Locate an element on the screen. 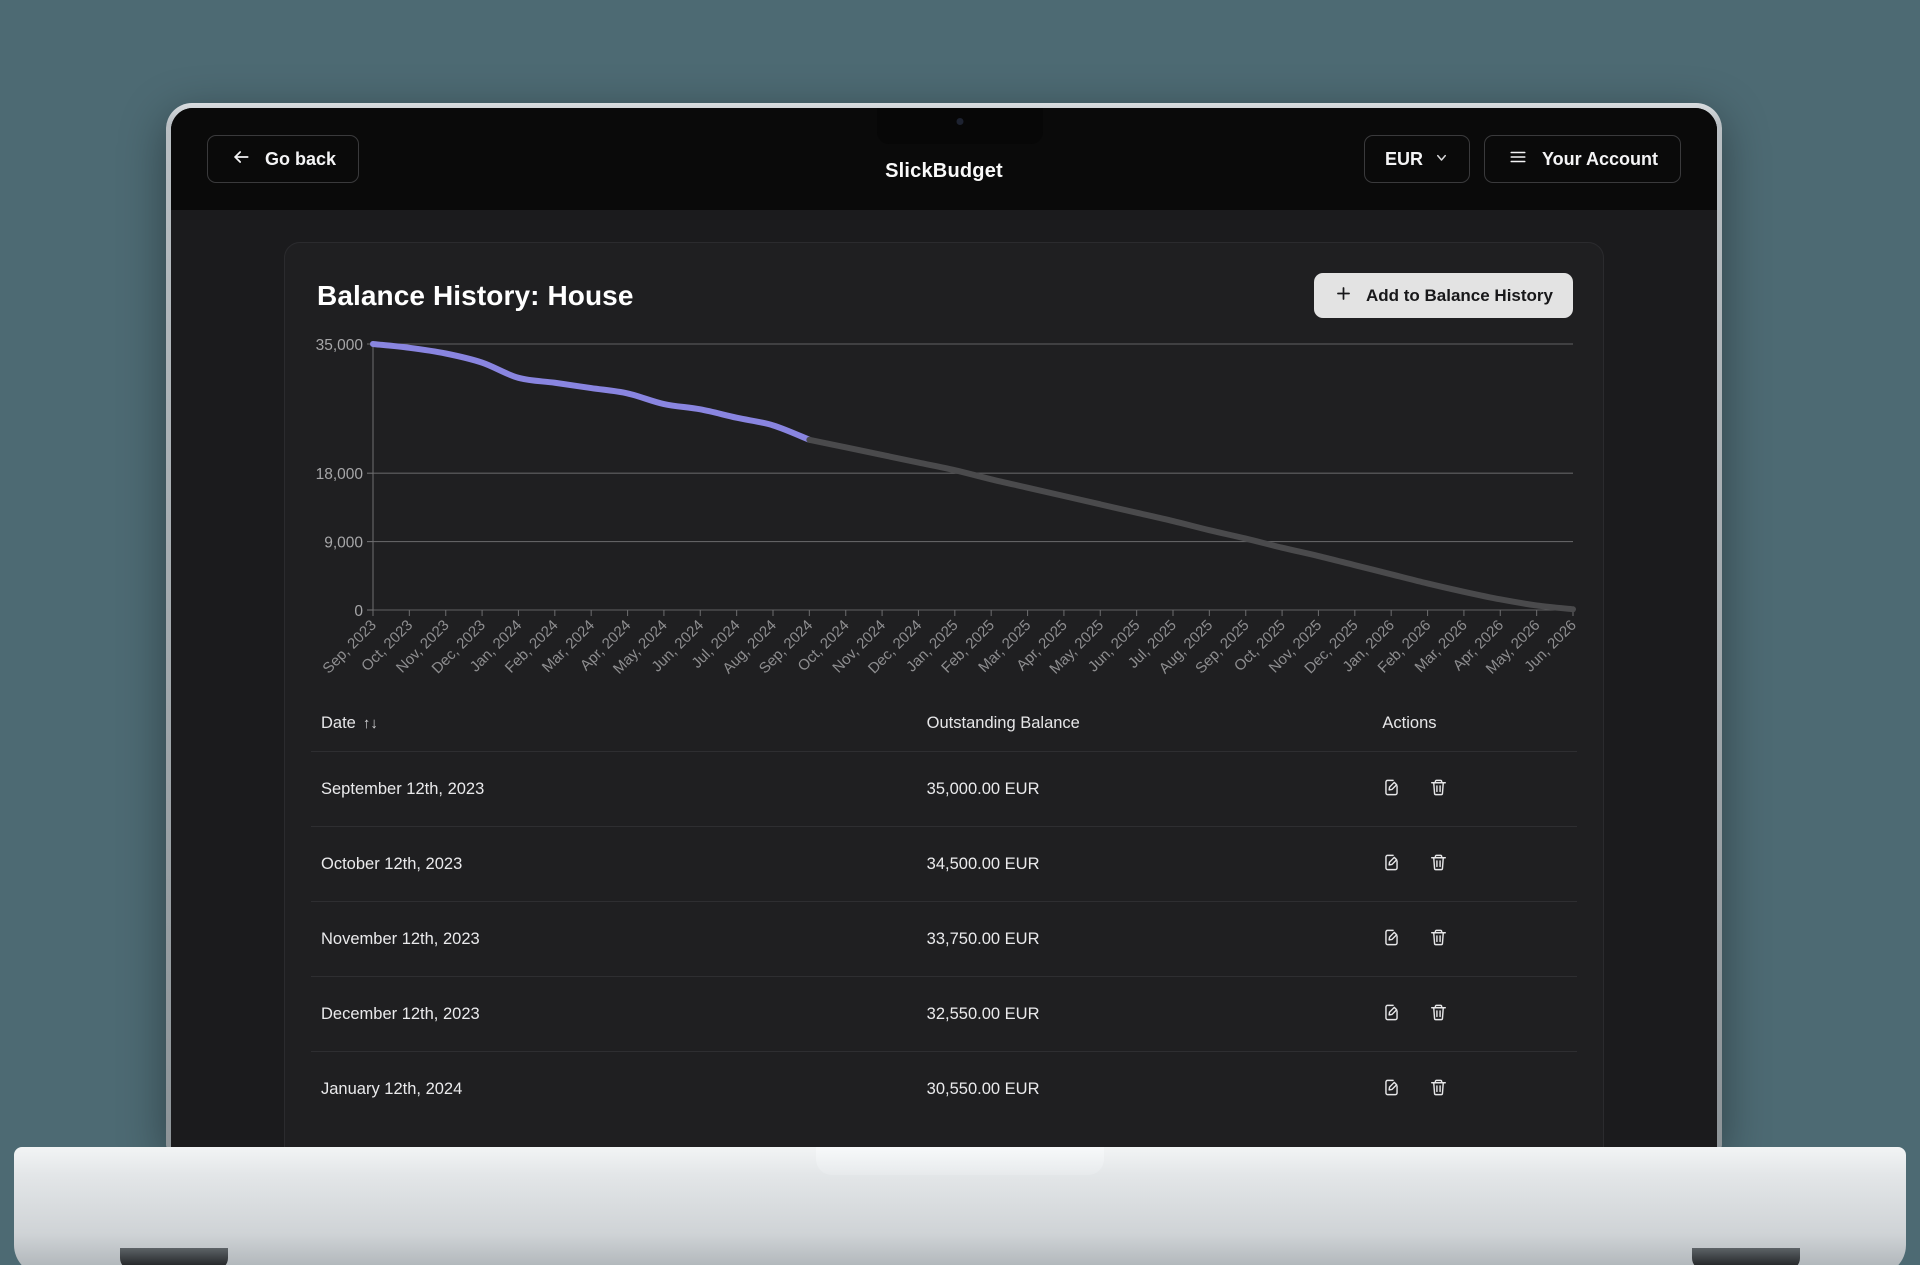 The width and height of the screenshot is (1920, 1265). column-header-date: Date ↑↓ is located at coordinates (615, 728).